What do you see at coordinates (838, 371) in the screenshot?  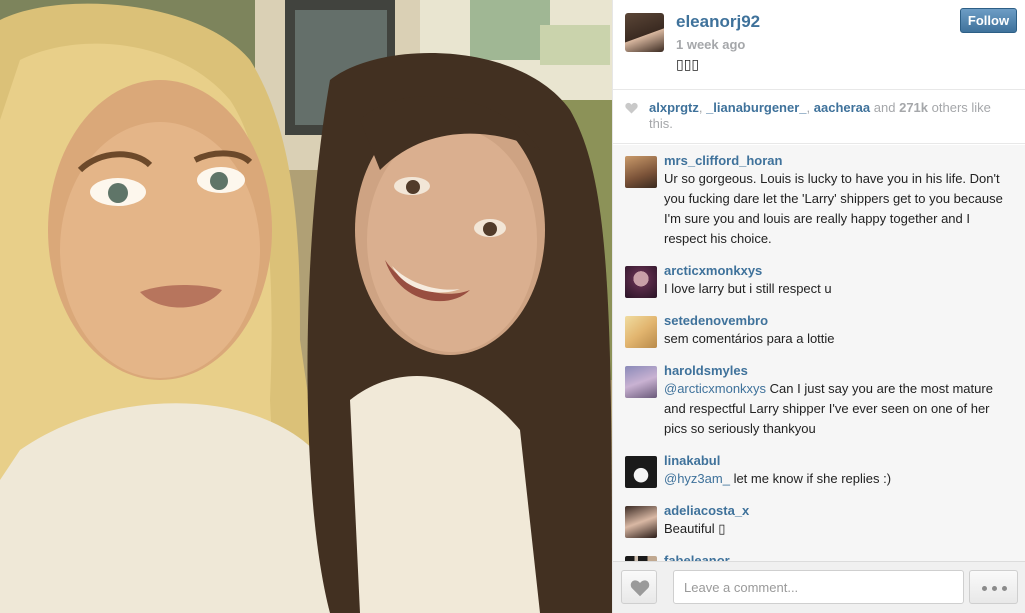 I see `comment-username: haroldsmyles` at bounding box center [838, 371].